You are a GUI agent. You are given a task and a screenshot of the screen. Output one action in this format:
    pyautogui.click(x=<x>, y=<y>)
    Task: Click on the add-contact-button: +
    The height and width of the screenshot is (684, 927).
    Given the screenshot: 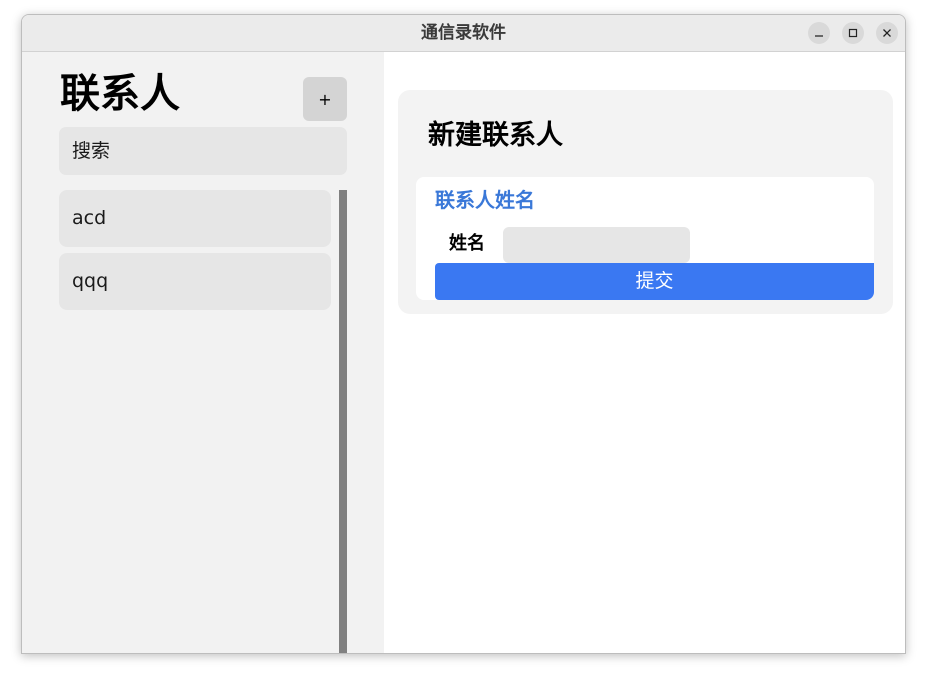 What is the action you would take?
    pyautogui.click(x=325, y=99)
    